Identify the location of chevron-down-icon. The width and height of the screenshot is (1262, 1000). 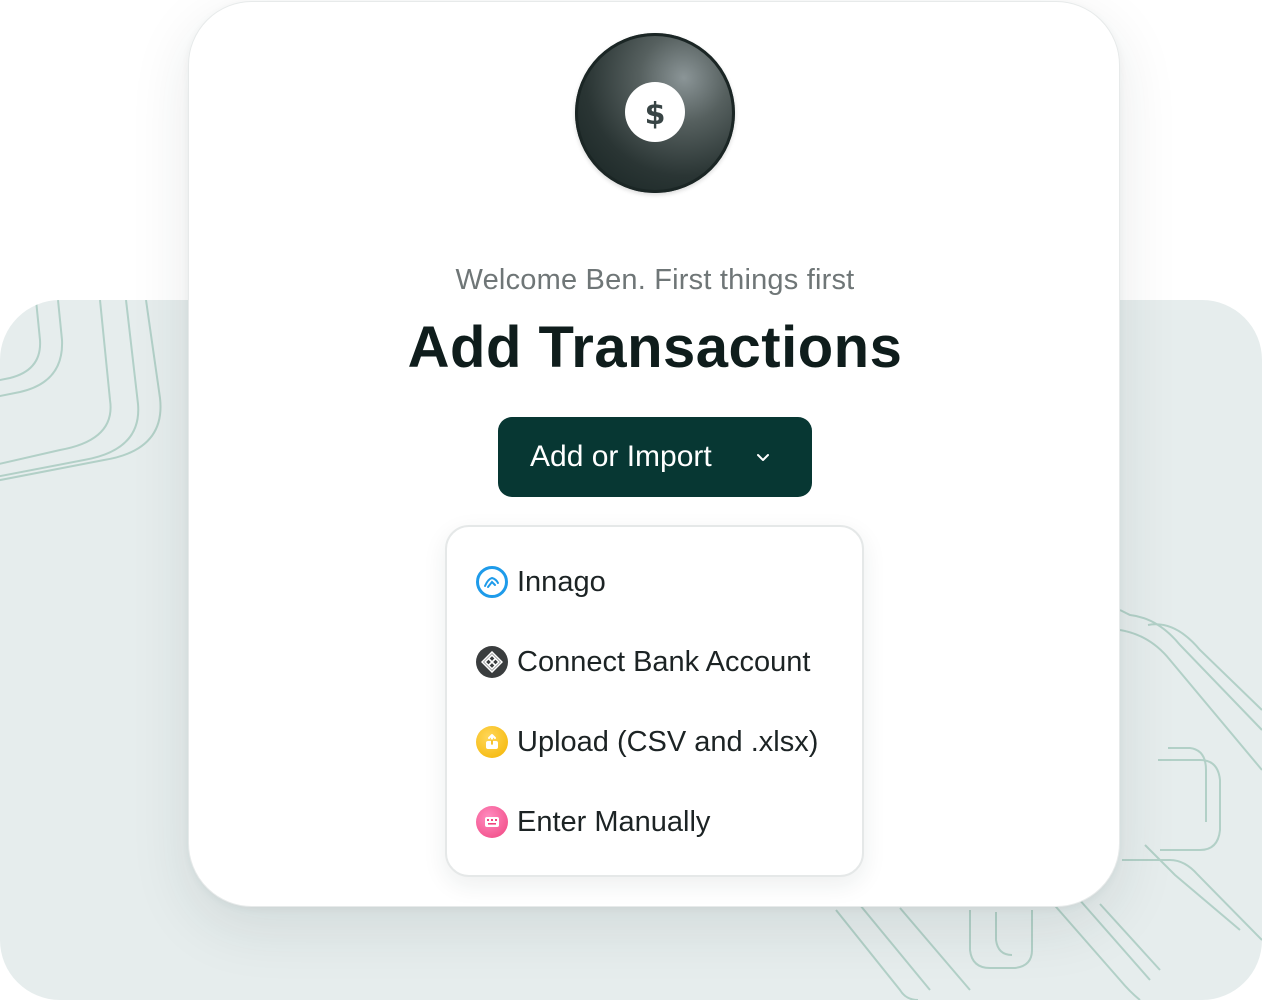
(763, 457).